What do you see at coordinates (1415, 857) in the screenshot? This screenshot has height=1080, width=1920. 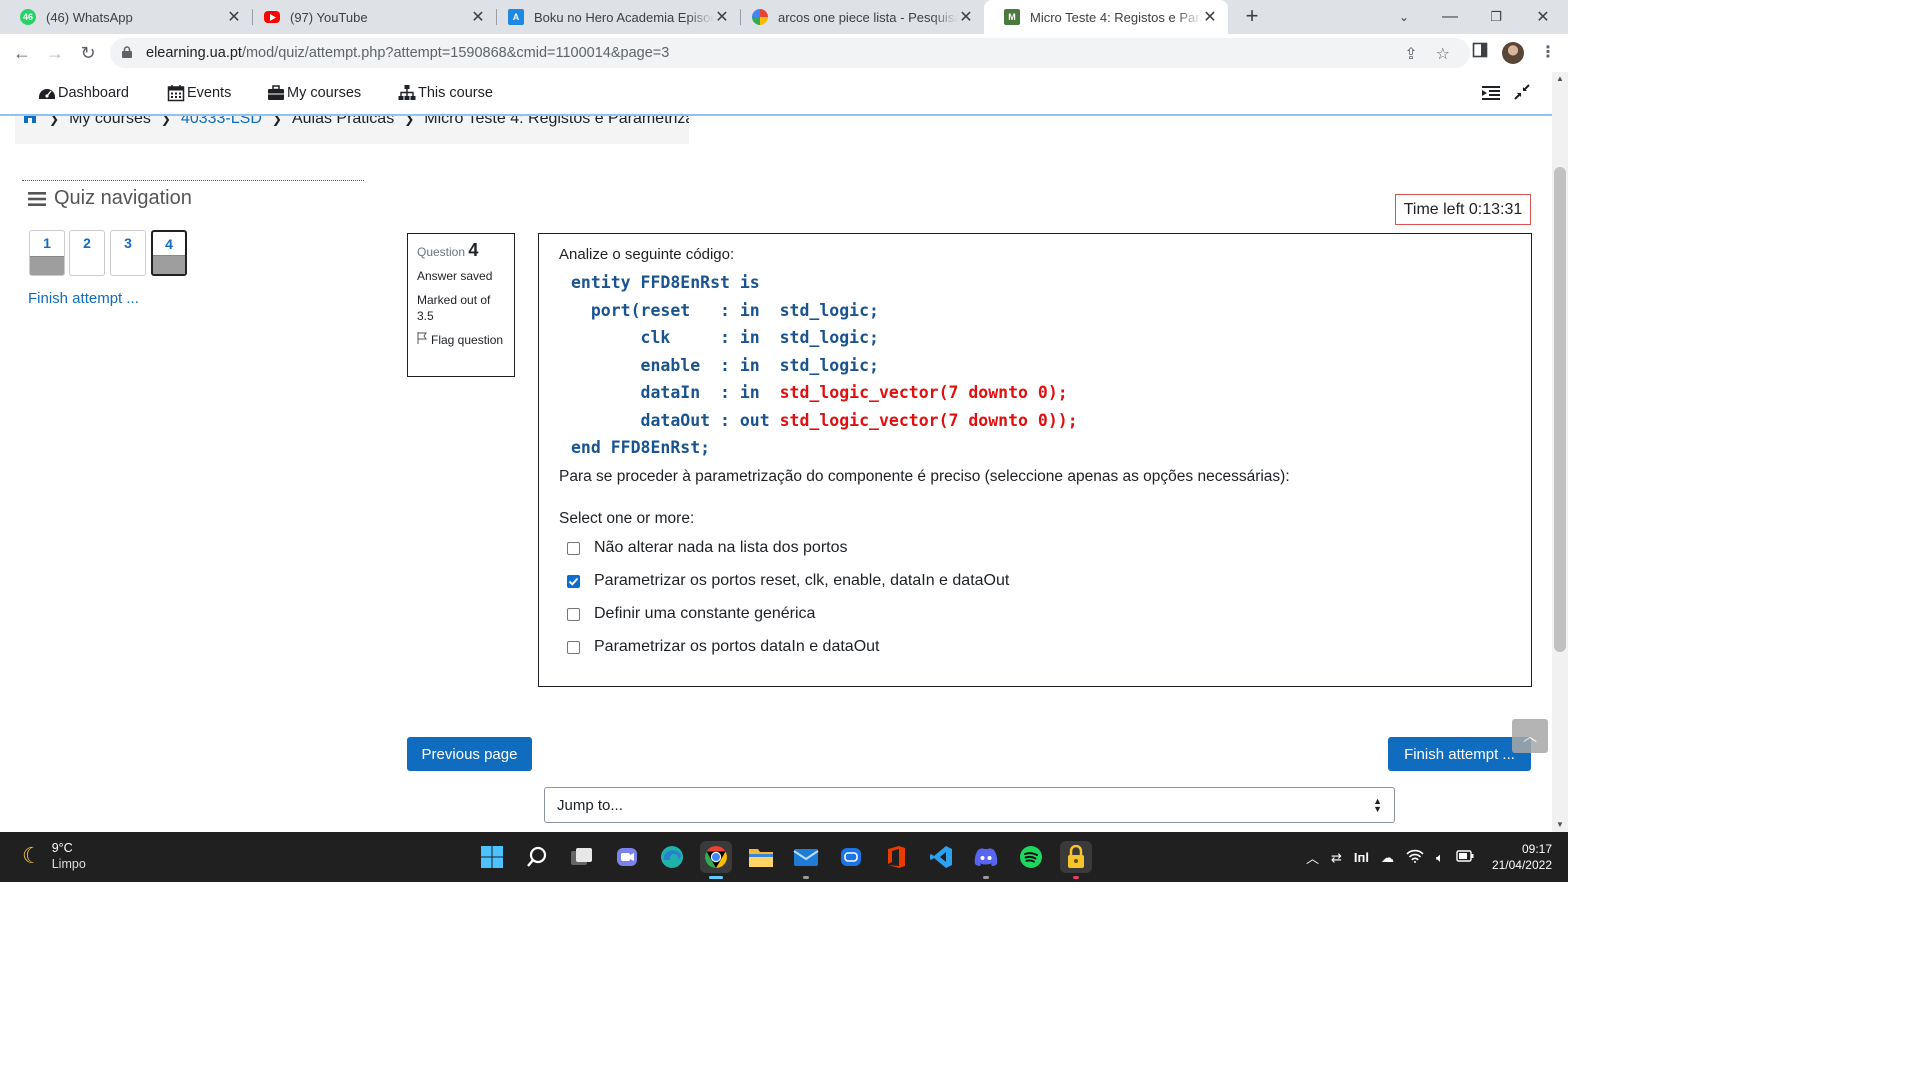 I see `wifi-icon` at bounding box center [1415, 857].